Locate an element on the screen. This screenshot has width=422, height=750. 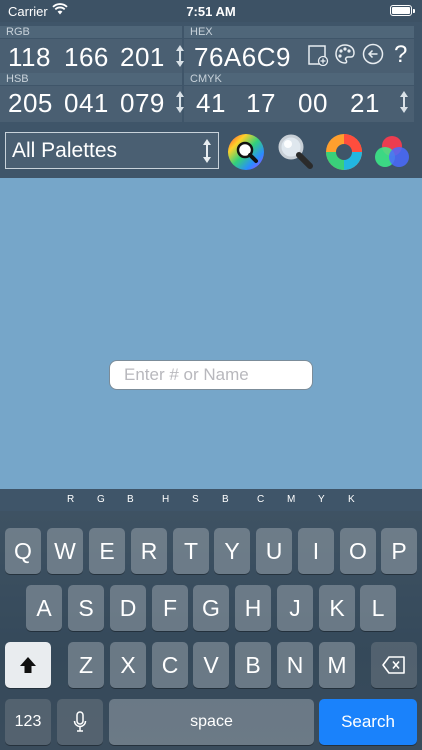
hex-value: 76A6C9 is located at coordinates (242, 57).